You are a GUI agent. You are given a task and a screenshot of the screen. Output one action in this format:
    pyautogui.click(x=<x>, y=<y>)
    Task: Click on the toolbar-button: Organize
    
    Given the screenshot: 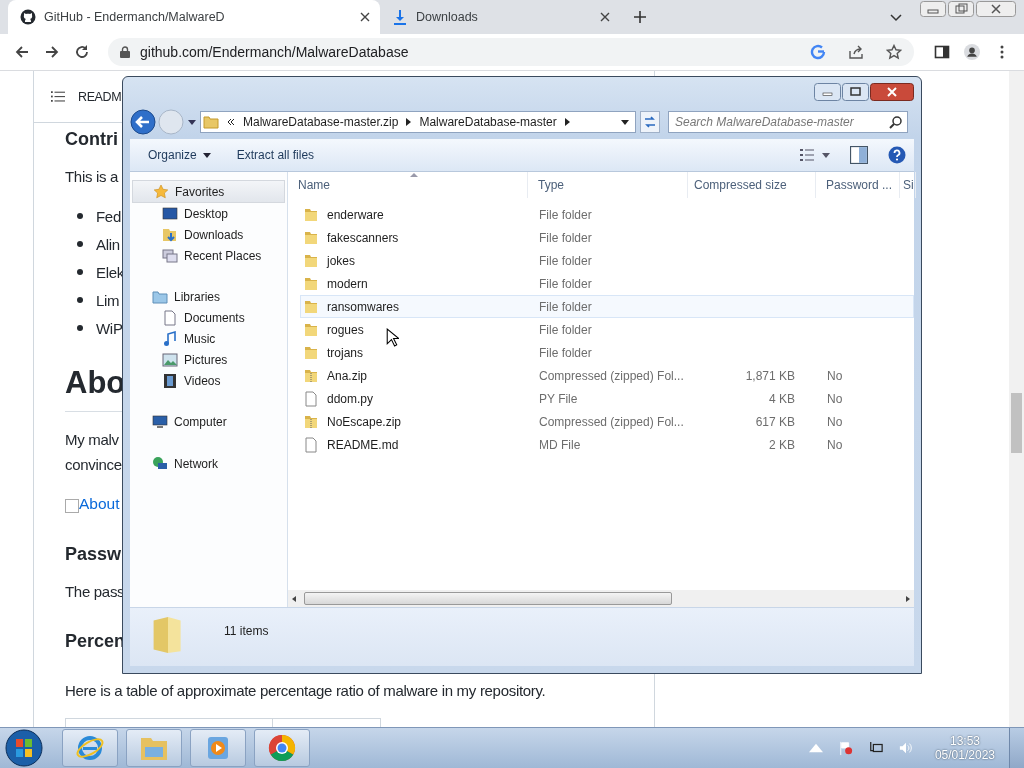 What is the action you would take?
    pyautogui.click(x=179, y=155)
    